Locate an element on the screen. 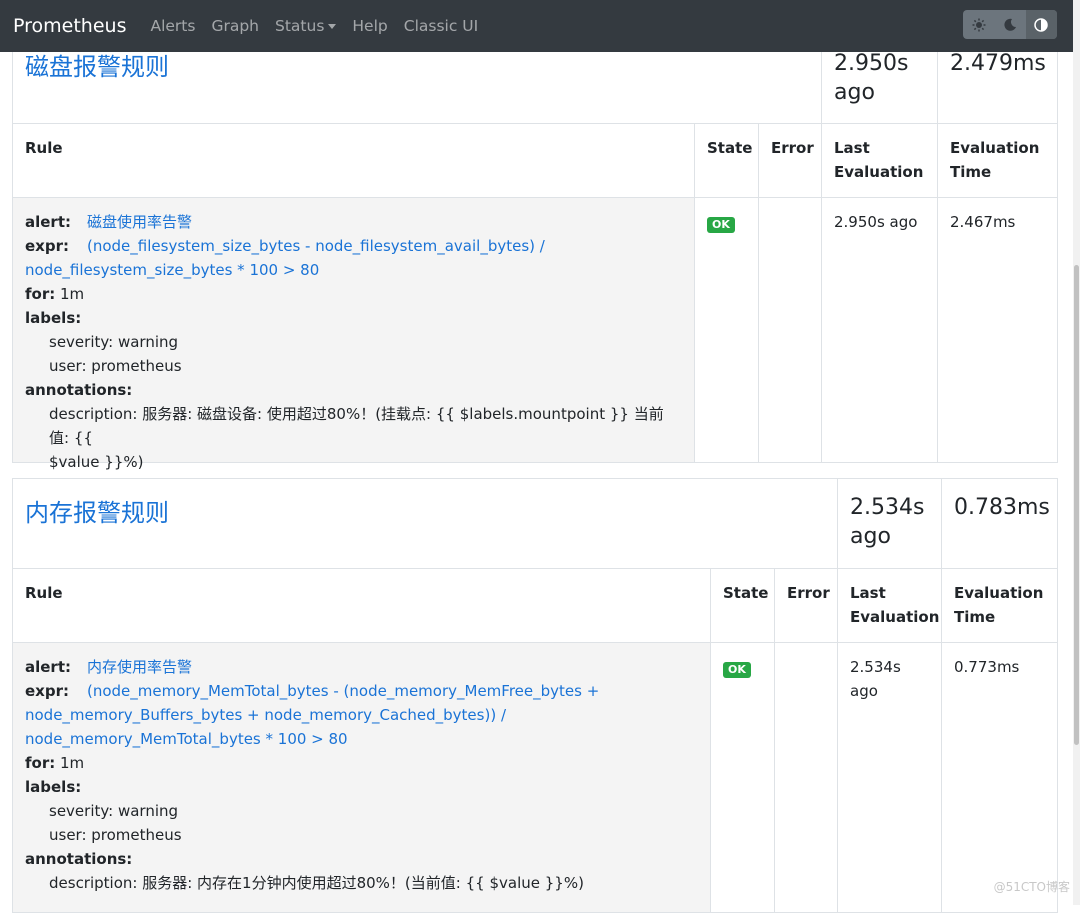  nav-classic-ui: Classic UI is located at coordinates (441, 26).